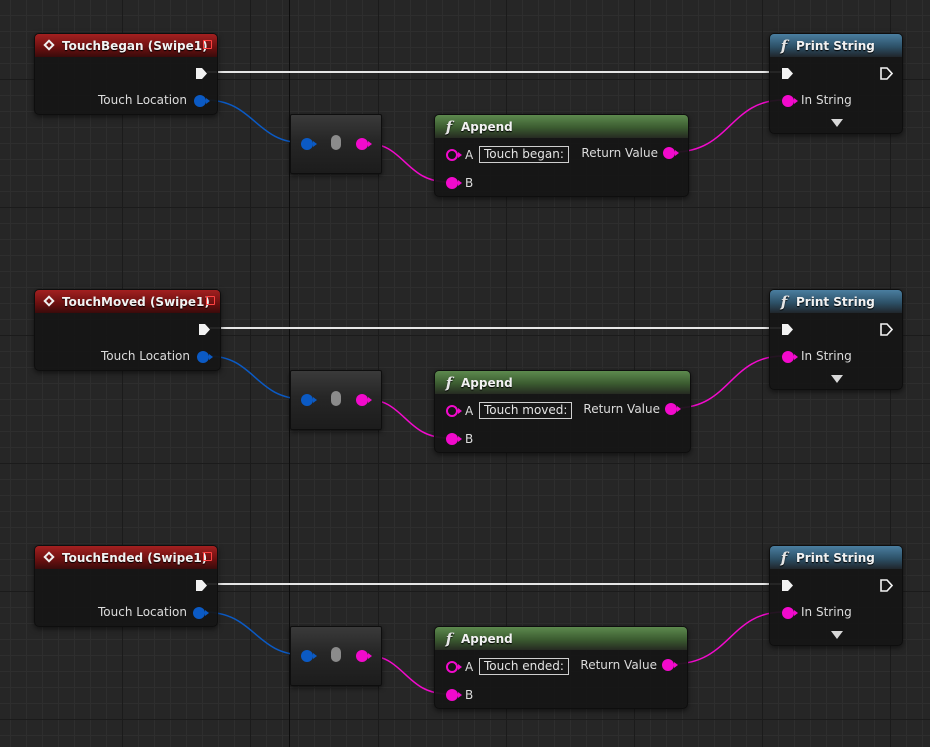 This screenshot has height=747, width=930. I want to click on event-node-title: TouchEnded (Swipe1), so click(135, 557).